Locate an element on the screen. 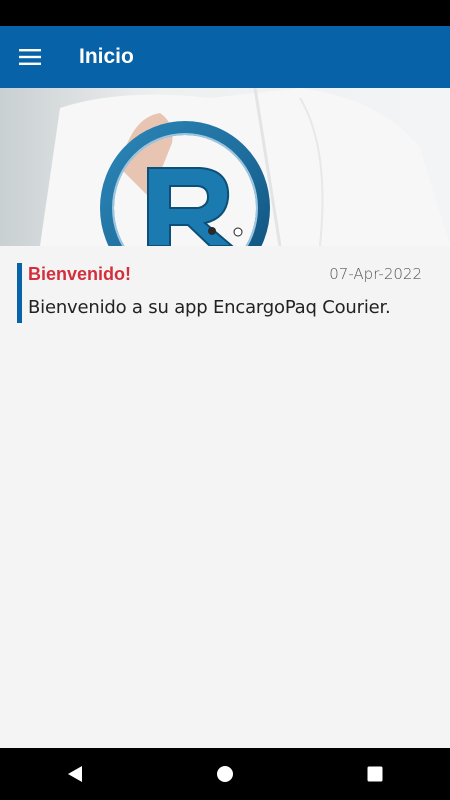 Image resolution: width=450 pixels, height=800 pixels. hamburger-menu-icon is located at coordinates (30, 57).